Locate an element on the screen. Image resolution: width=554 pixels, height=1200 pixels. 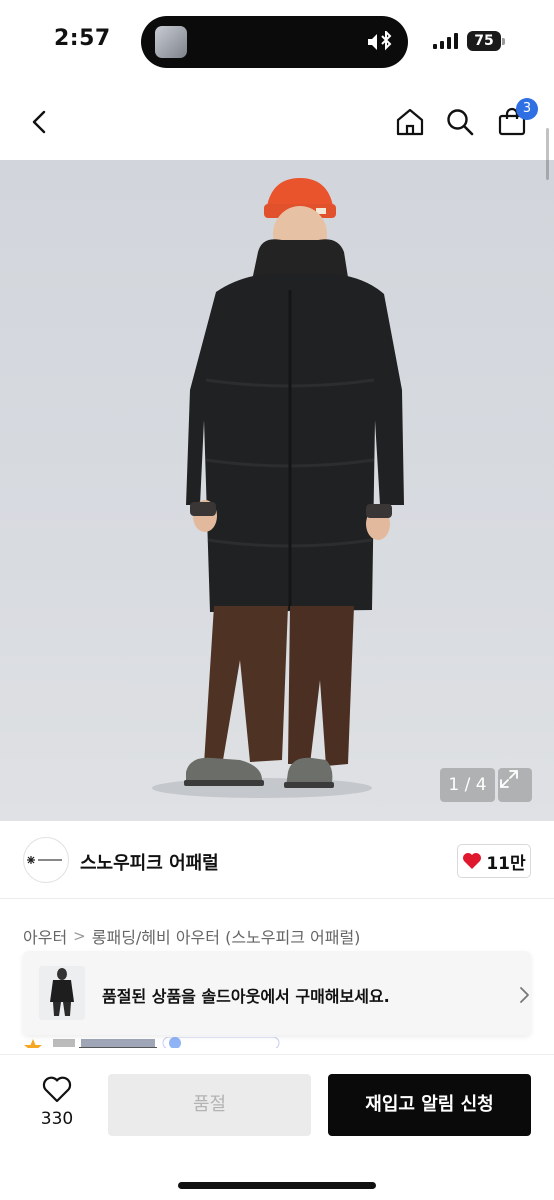
battery-icon: 75 is located at coordinates (486, 41).